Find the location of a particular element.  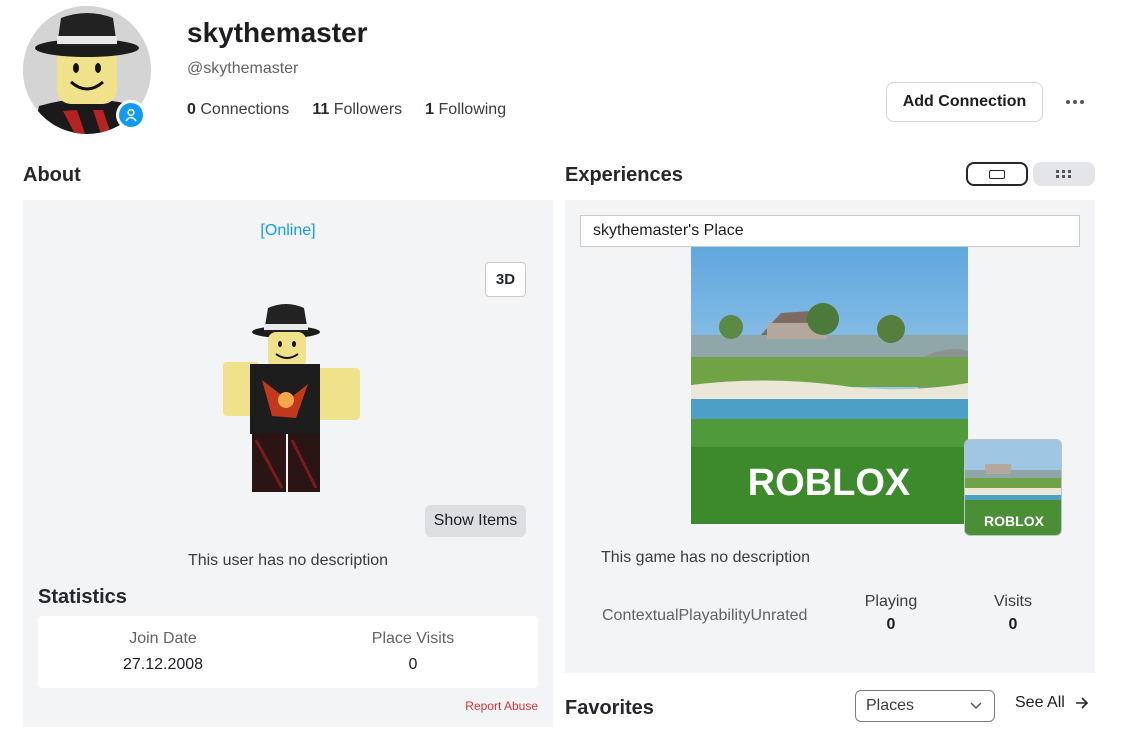

playing-label: Playing is located at coordinates (891, 601).